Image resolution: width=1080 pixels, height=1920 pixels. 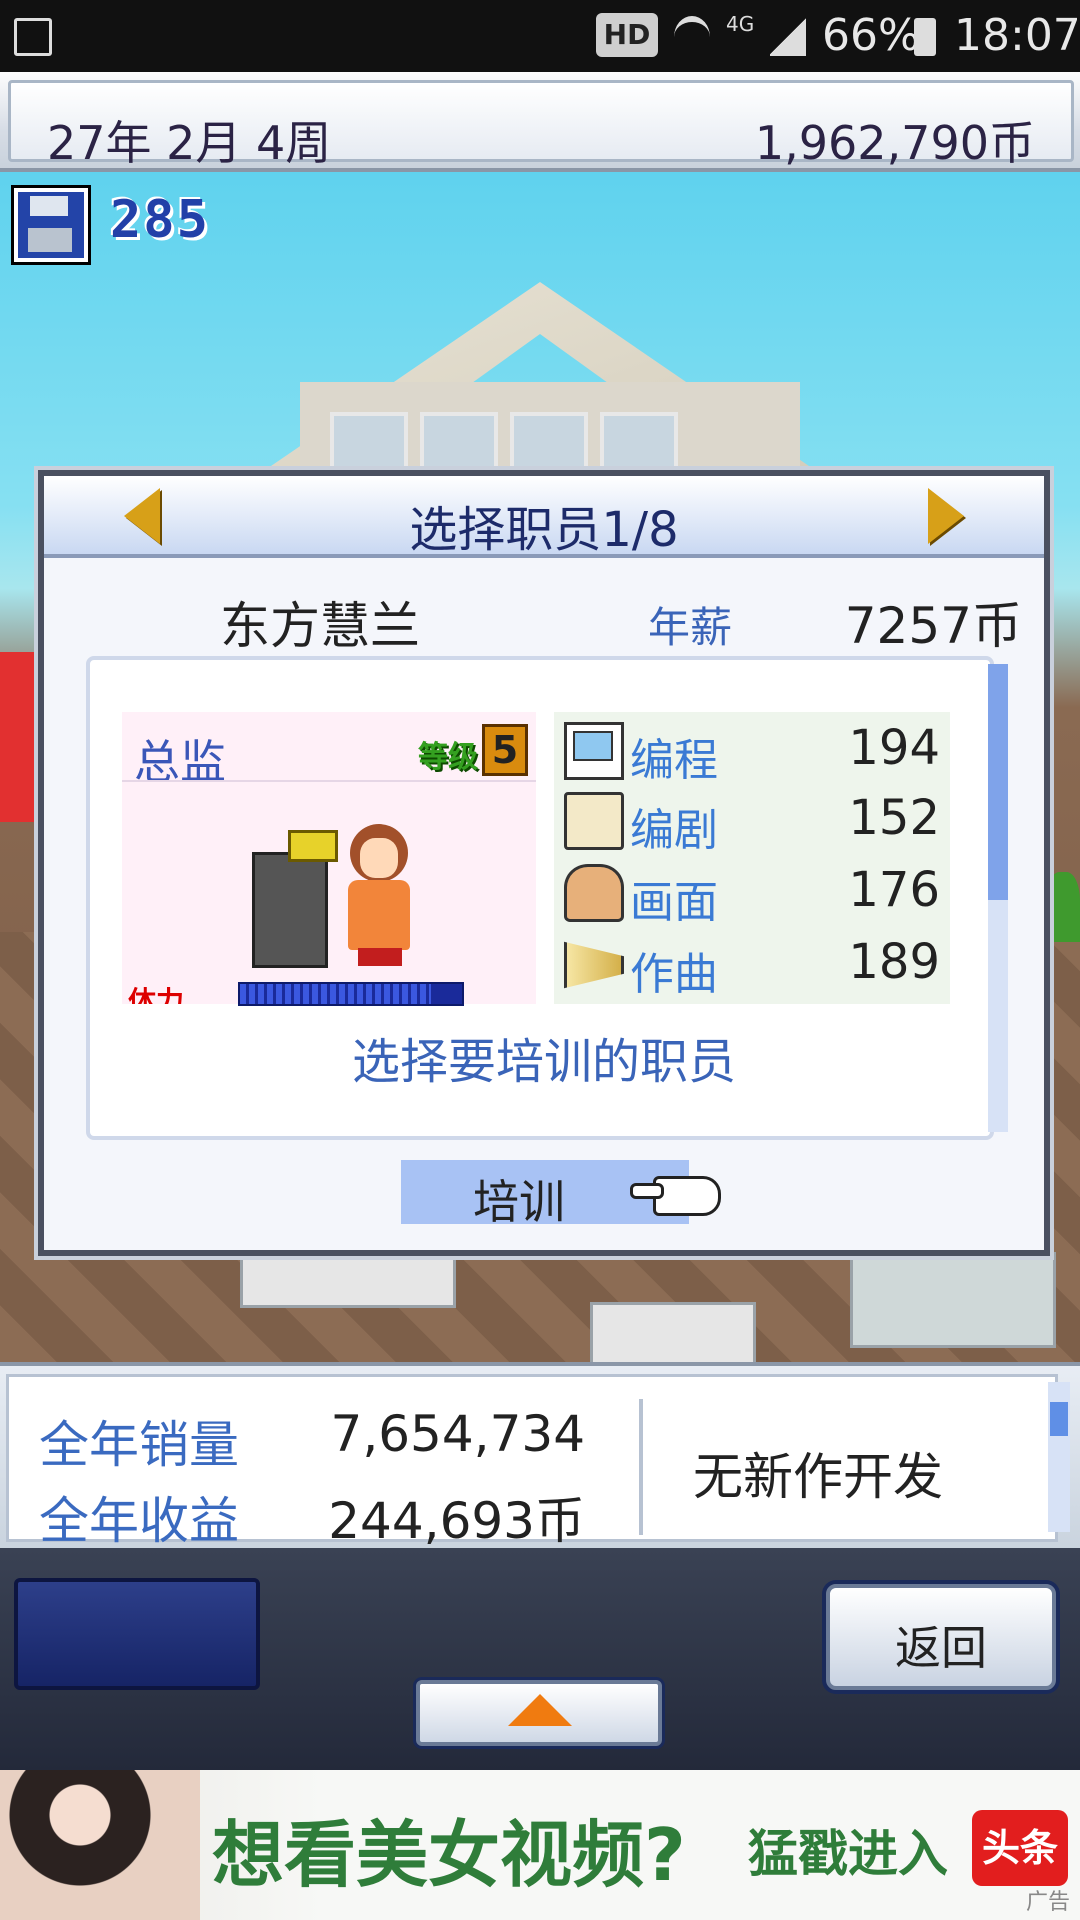 What do you see at coordinates (540, 1710) in the screenshot?
I see `up-arrow-icon` at bounding box center [540, 1710].